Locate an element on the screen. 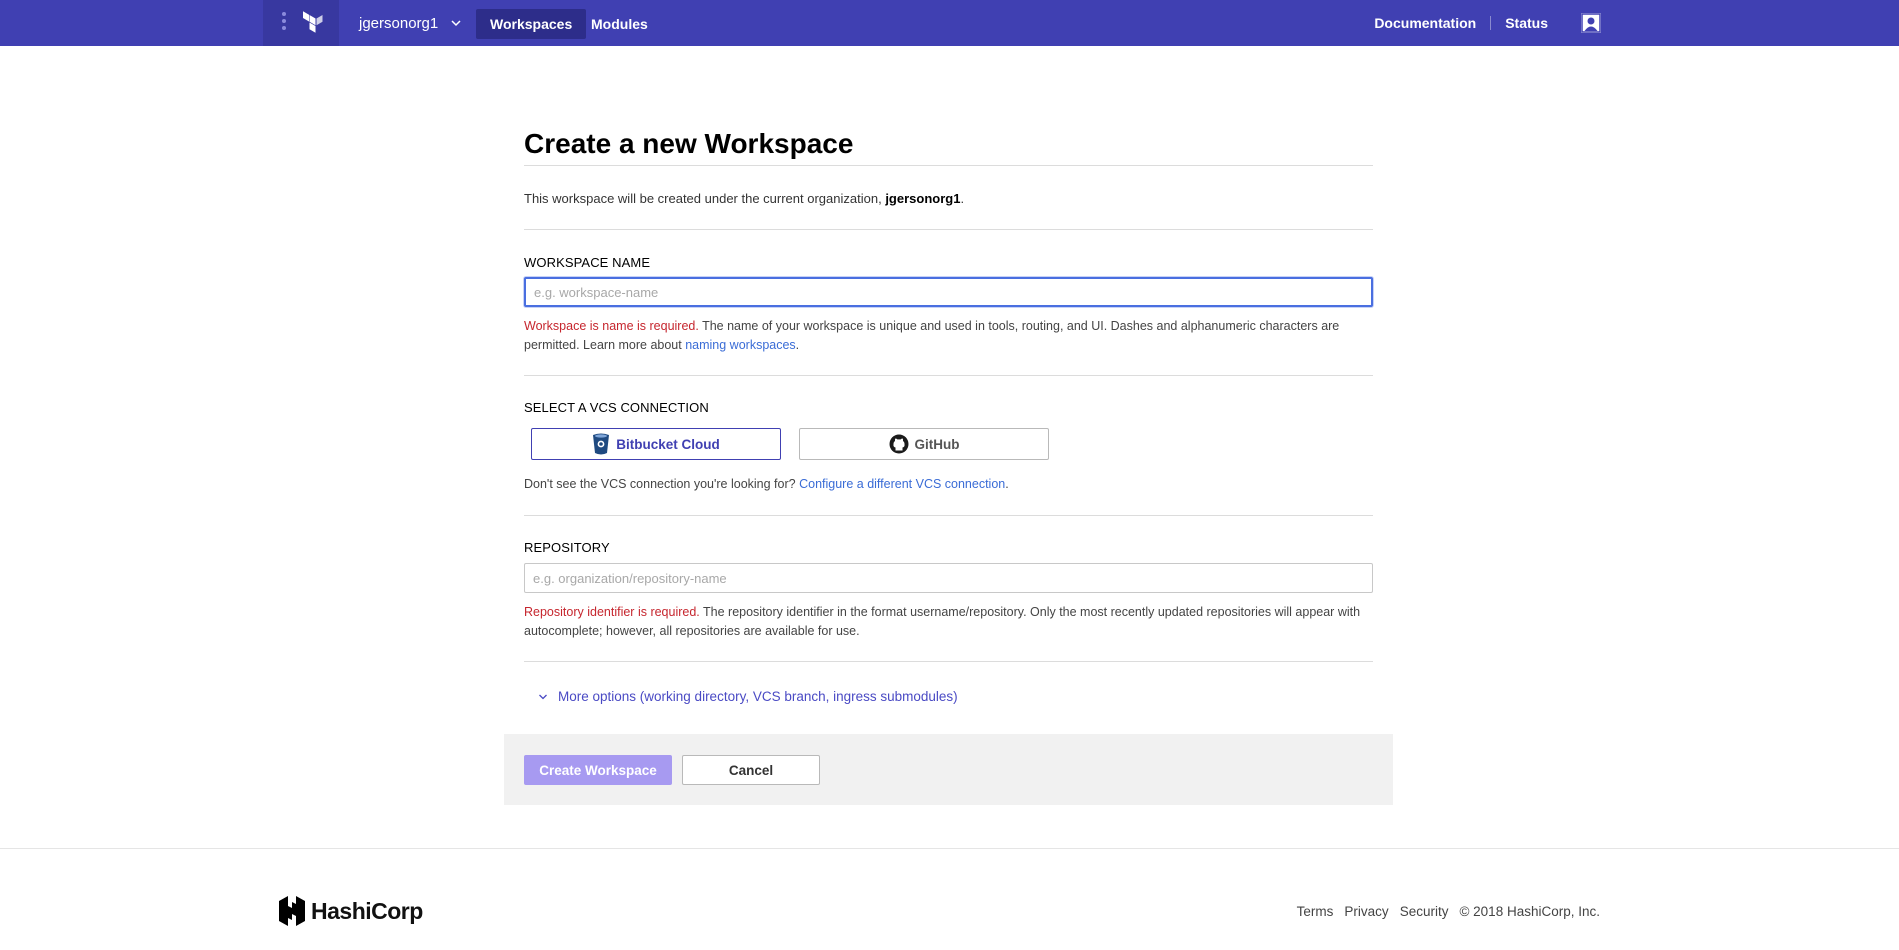  footer-logo: HashiCorp is located at coordinates (350, 911).